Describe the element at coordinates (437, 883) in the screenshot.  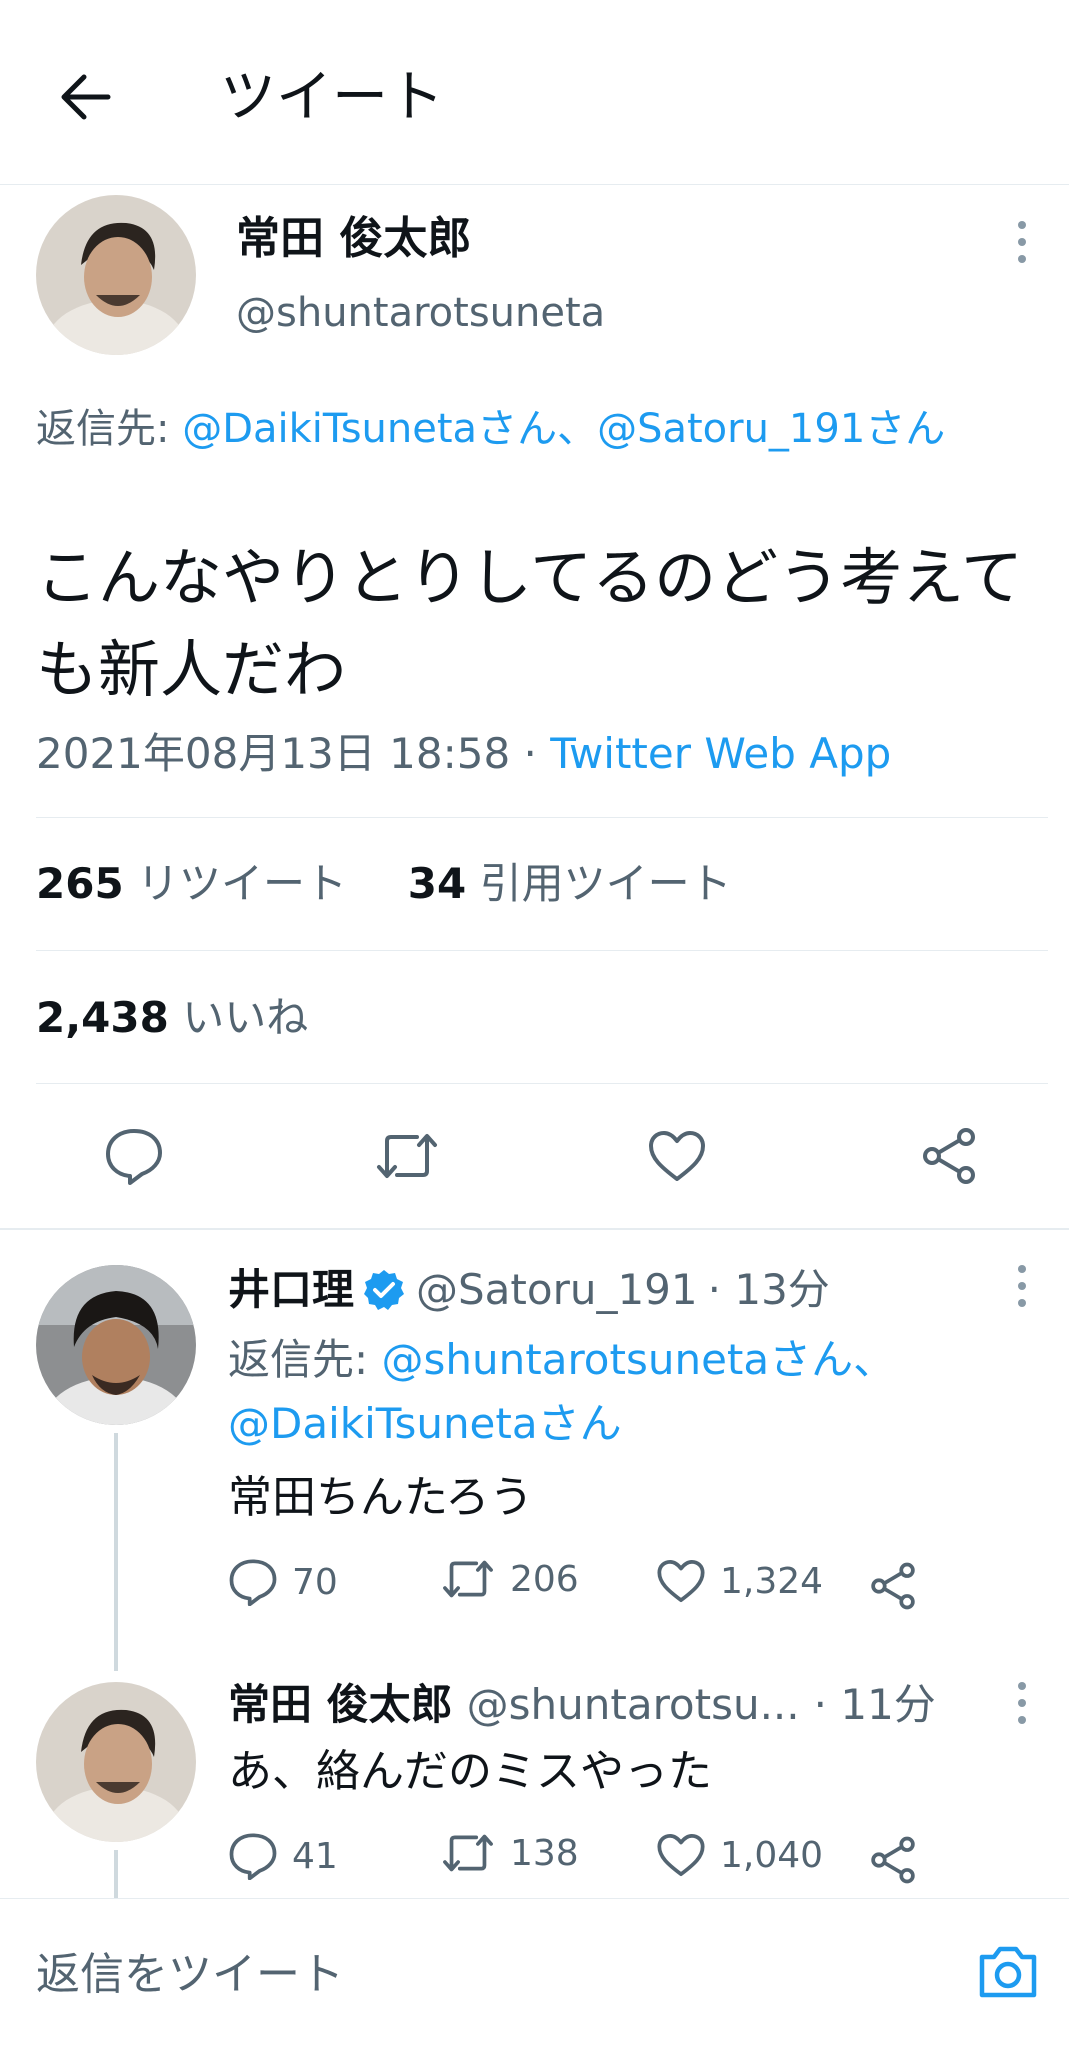
I see `quotes-count: 34` at that location.